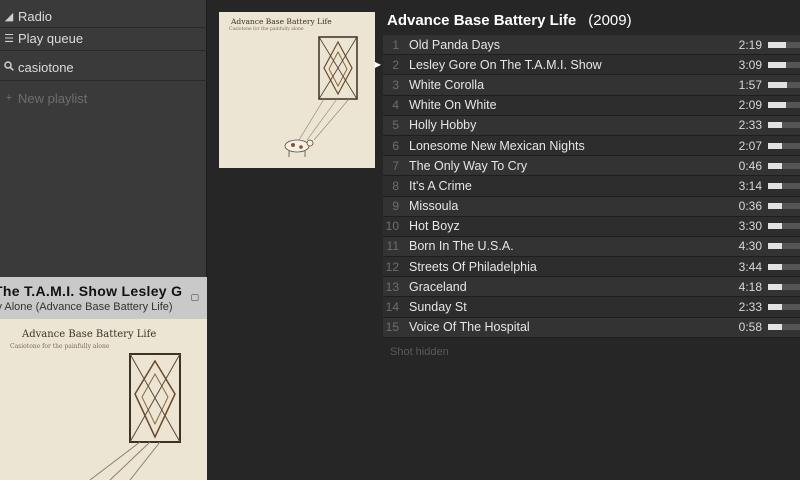  Describe the element at coordinates (469, 327) in the screenshot. I see `track-title: Voice Of The Hospital` at that location.